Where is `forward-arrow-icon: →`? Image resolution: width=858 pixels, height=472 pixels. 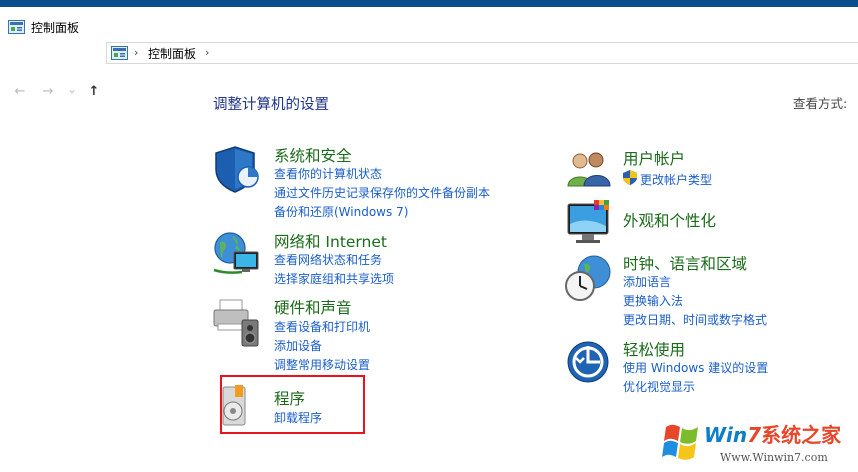
forward-arrow-icon: → is located at coordinates (48, 92).